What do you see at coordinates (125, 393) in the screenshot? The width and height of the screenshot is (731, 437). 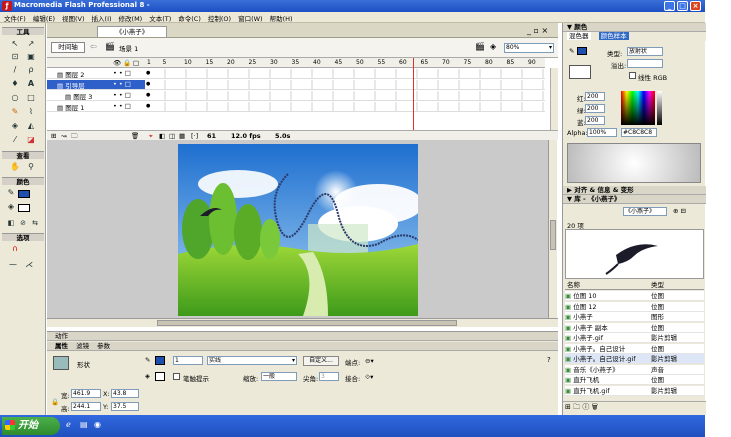 I see `x-input: 43.8` at bounding box center [125, 393].